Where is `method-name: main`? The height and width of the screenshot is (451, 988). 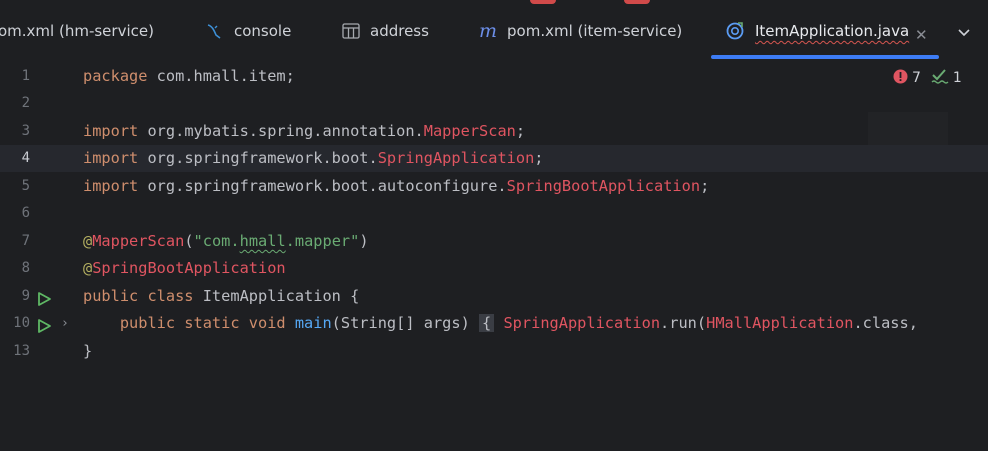 method-name: main is located at coordinates (308, 323).